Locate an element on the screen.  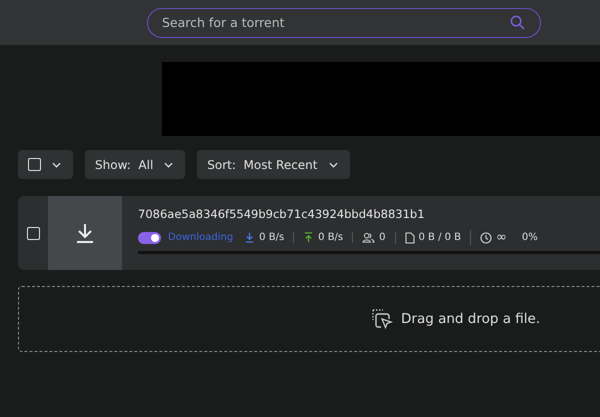
upload-arrow-icon is located at coordinates (308, 237).